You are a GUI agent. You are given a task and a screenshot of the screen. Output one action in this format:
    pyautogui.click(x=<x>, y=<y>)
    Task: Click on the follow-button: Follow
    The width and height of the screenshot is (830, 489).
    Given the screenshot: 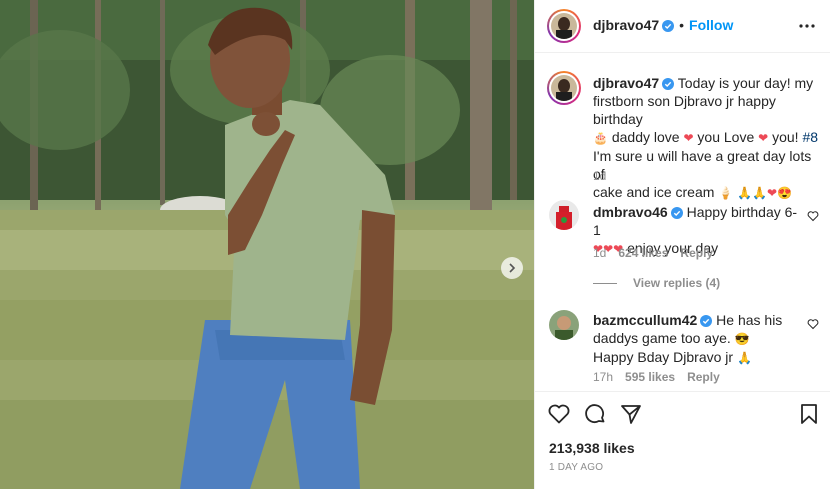 What is the action you would take?
    pyautogui.click(x=711, y=25)
    